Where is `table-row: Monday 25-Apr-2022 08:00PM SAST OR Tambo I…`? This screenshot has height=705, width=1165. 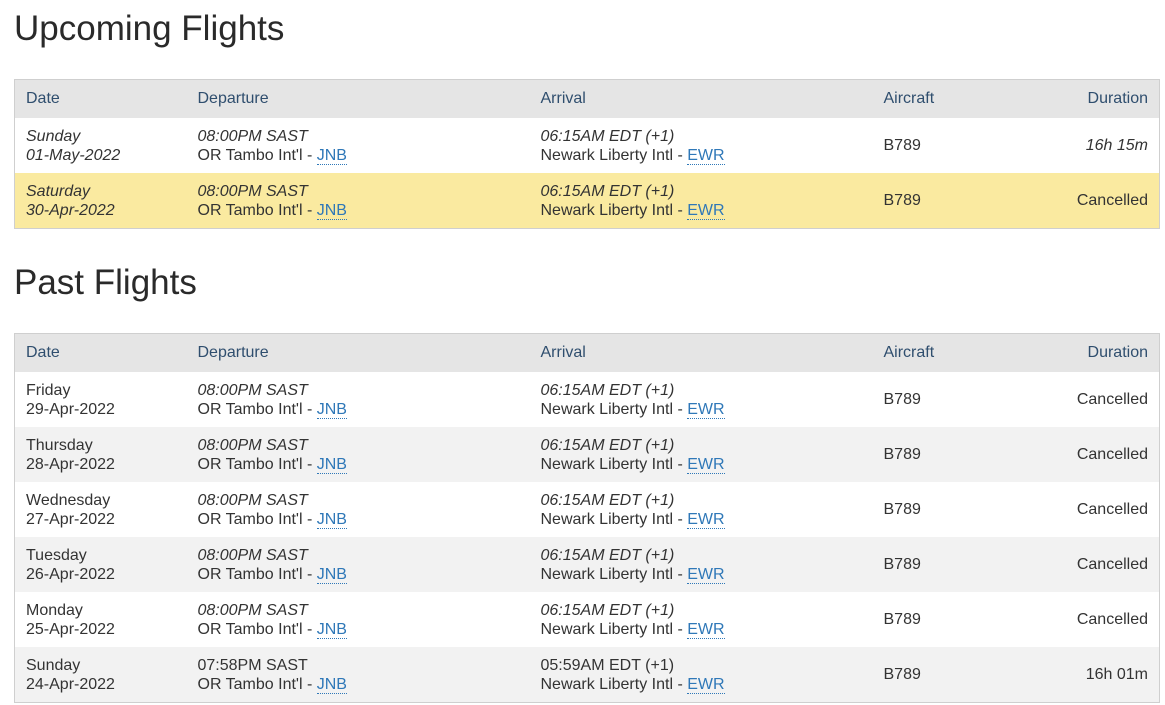
table-row: Monday 25-Apr-2022 08:00PM SAST OR Tambo I… is located at coordinates (587, 619).